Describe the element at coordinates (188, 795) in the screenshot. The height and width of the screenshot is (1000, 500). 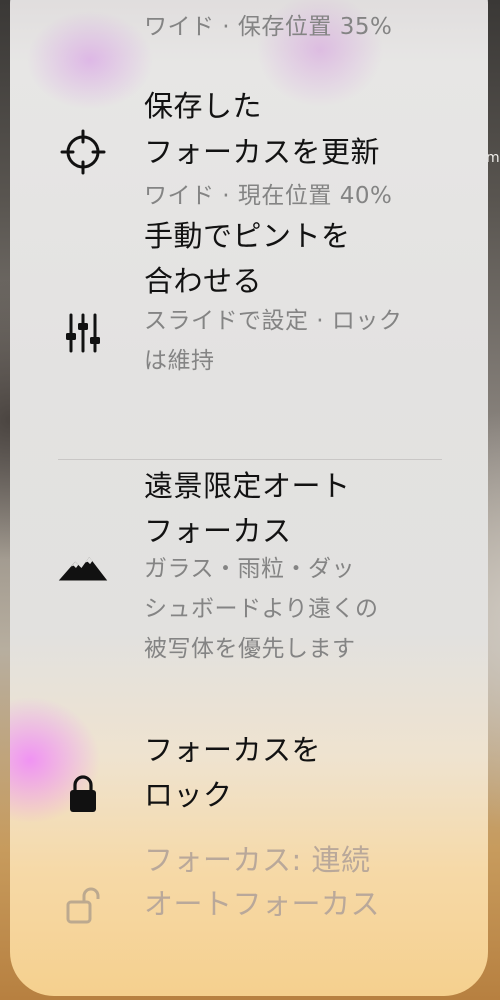
I see `menu-item-title: ロック` at that location.